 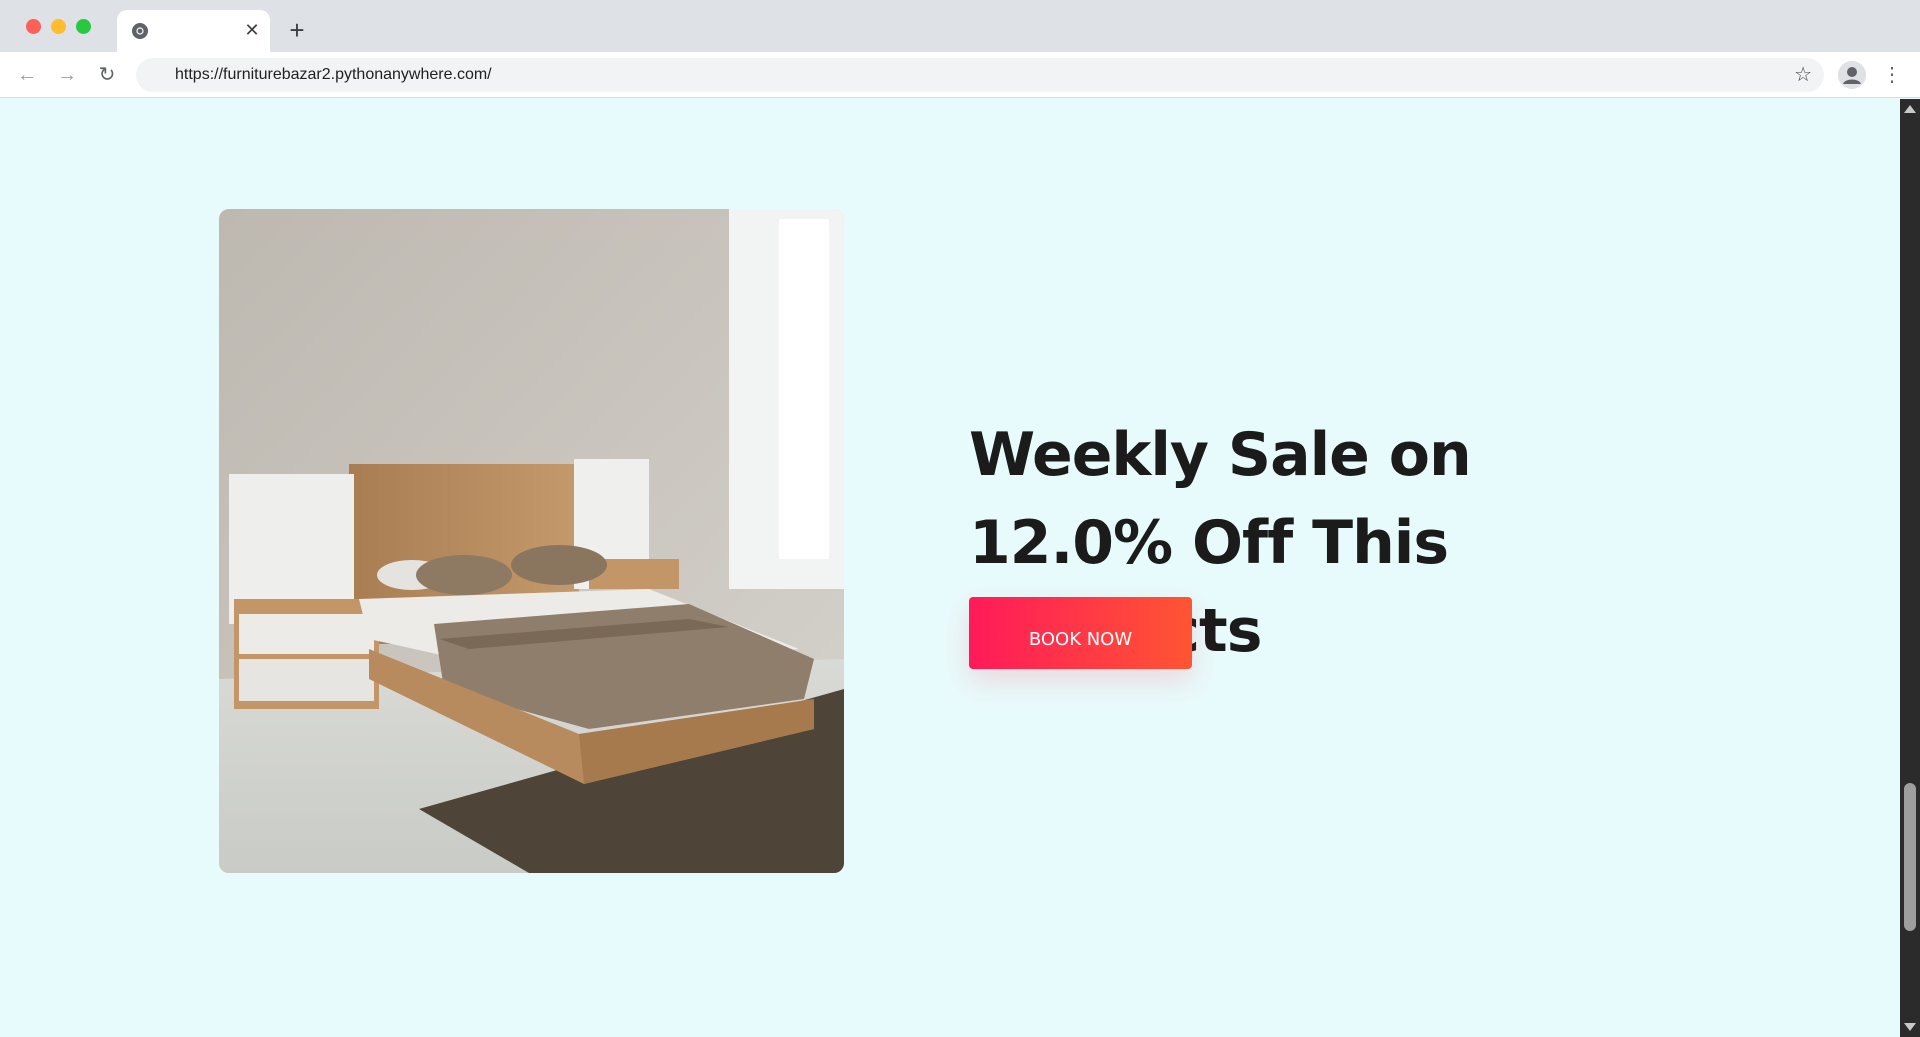 What do you see at coordinates (33, 26) in the screenshot?
I see `close-window-button` at bounding box center [33, 26].